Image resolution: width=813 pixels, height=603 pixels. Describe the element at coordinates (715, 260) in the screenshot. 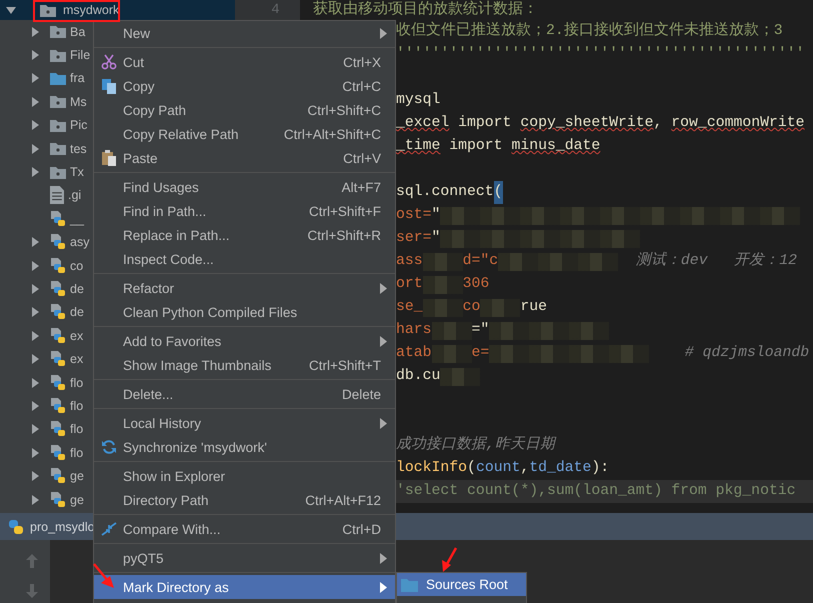

I see `code-text: 测试：dev 开发：12` at that location.